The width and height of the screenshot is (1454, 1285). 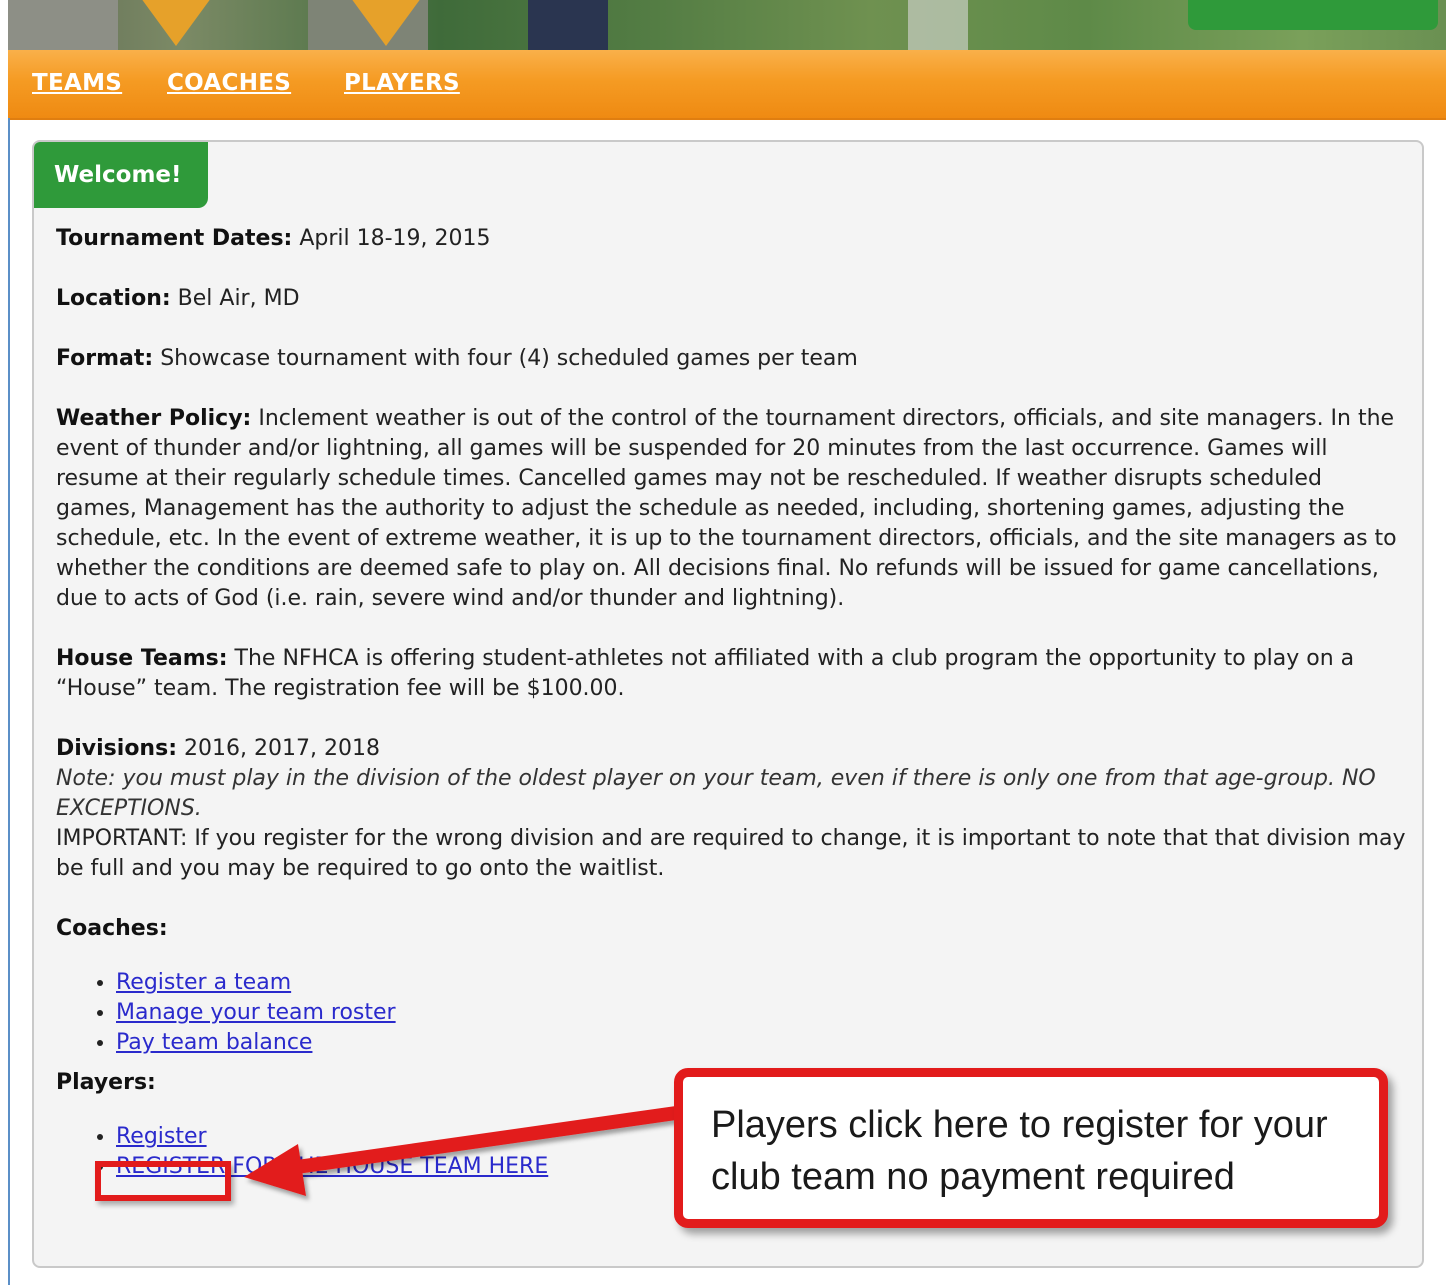 What do you see at coordinates (163, 1181) in the screenshot?
I see `register-highlight-box` at bounding box center [163, 1181].